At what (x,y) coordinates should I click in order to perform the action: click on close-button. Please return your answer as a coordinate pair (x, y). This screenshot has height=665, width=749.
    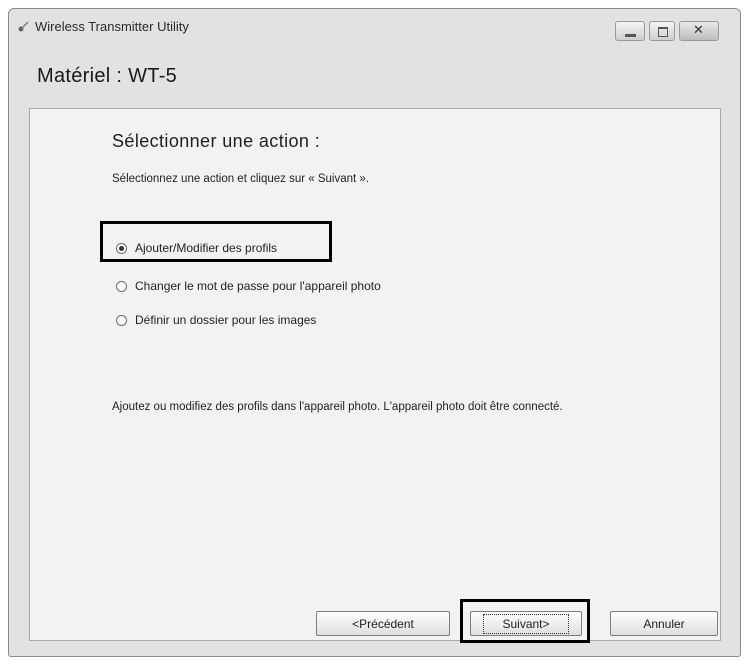
    Looking at the image, I should click on (699, 31).